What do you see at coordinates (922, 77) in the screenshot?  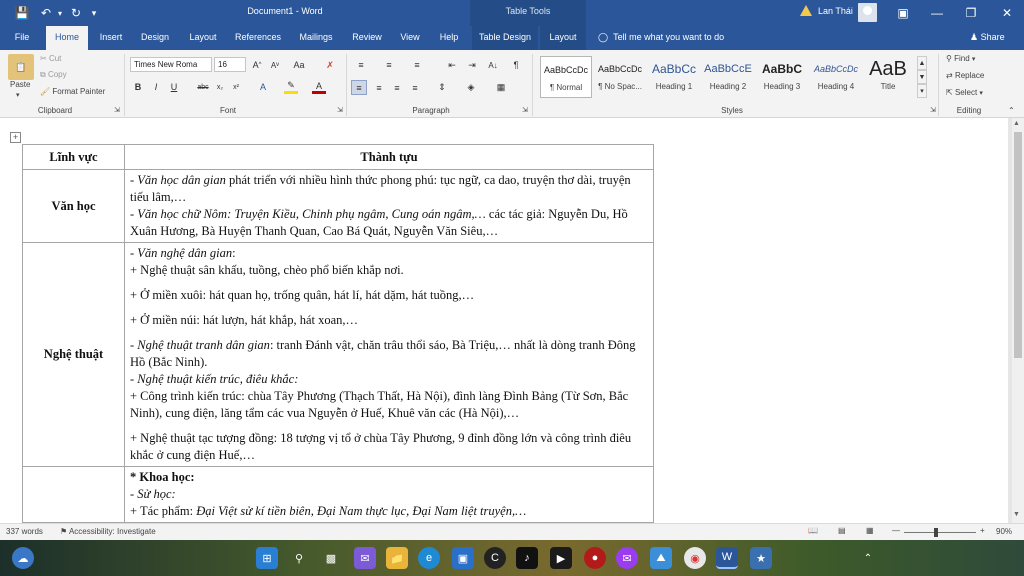 I see `styles-scroll-down-icon: ▼` at bounding box center [922, 77].